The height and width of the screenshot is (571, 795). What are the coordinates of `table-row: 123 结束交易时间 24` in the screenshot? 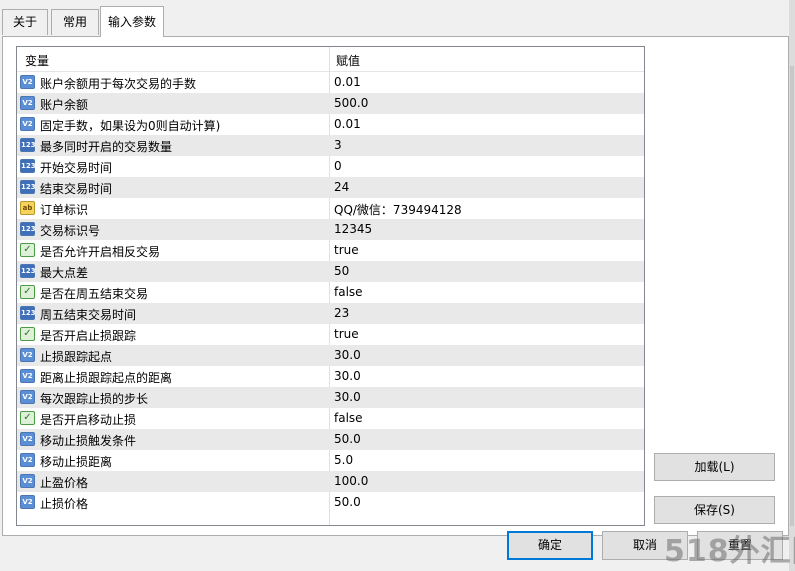 It's located at (330, 187).